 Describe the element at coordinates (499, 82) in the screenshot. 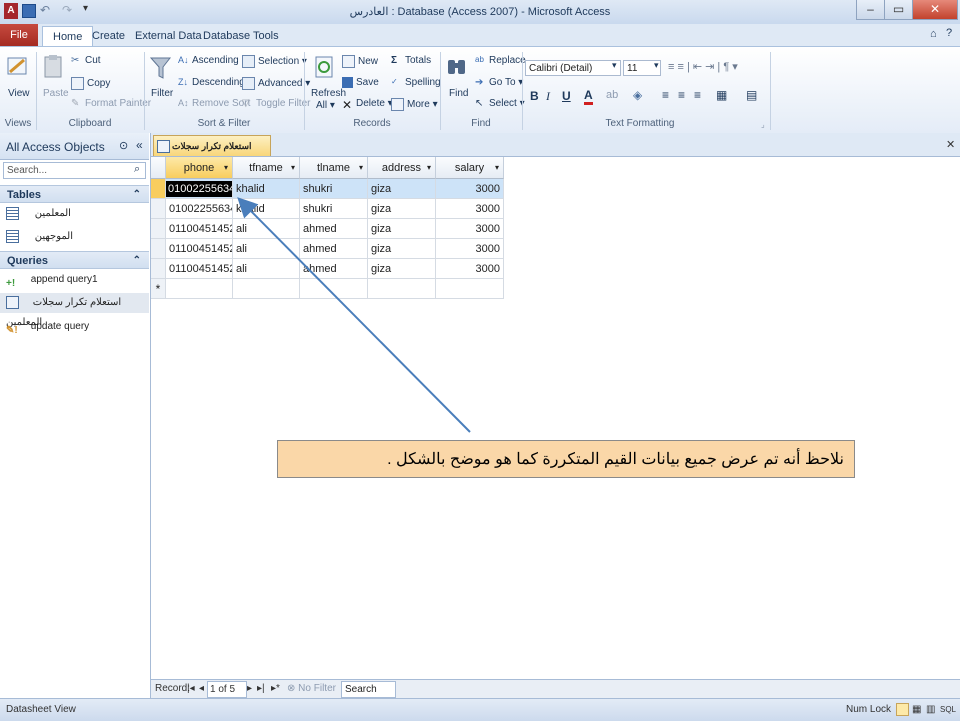

I see `goto-button: ➔ Go To ▾` at that location.